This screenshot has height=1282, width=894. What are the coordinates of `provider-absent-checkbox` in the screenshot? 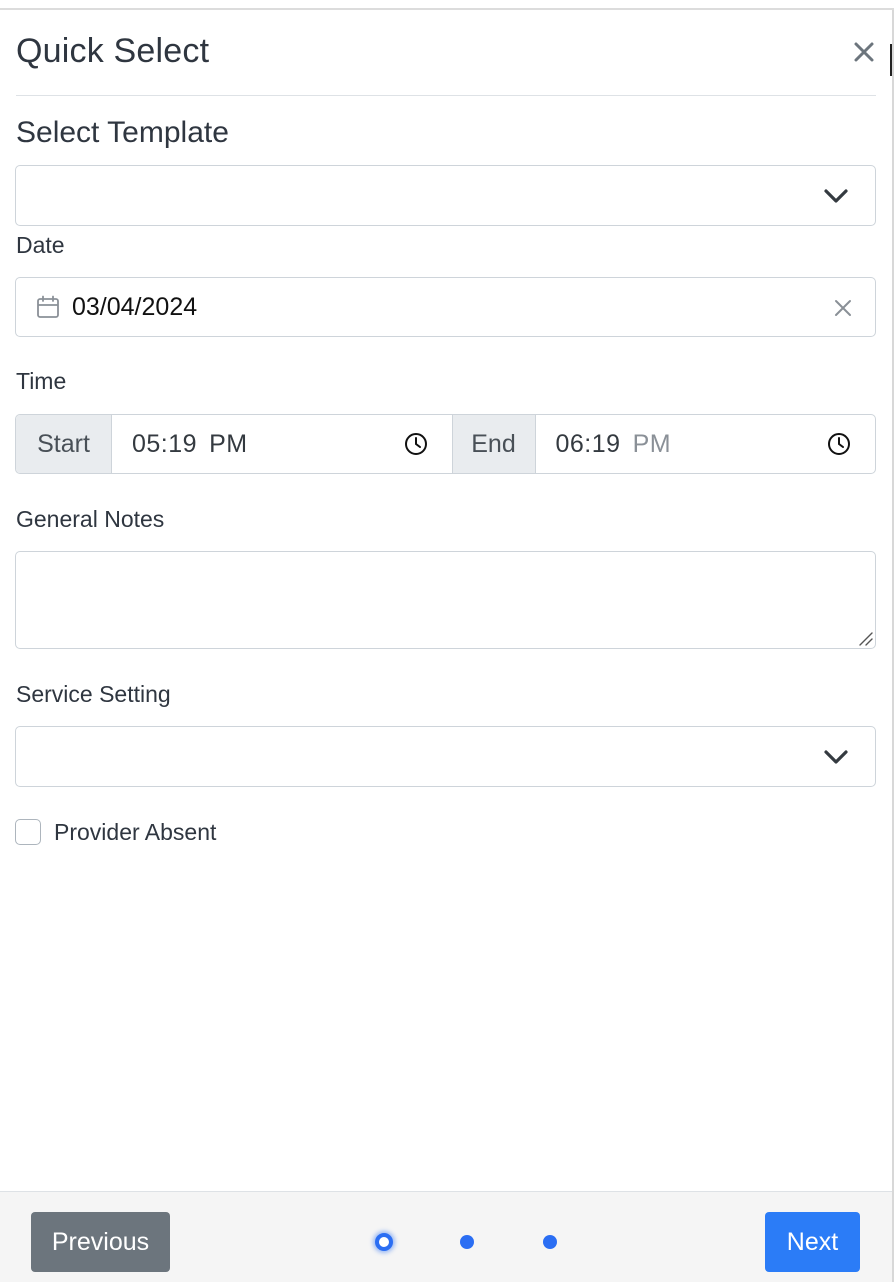 It's located at (28, 832).